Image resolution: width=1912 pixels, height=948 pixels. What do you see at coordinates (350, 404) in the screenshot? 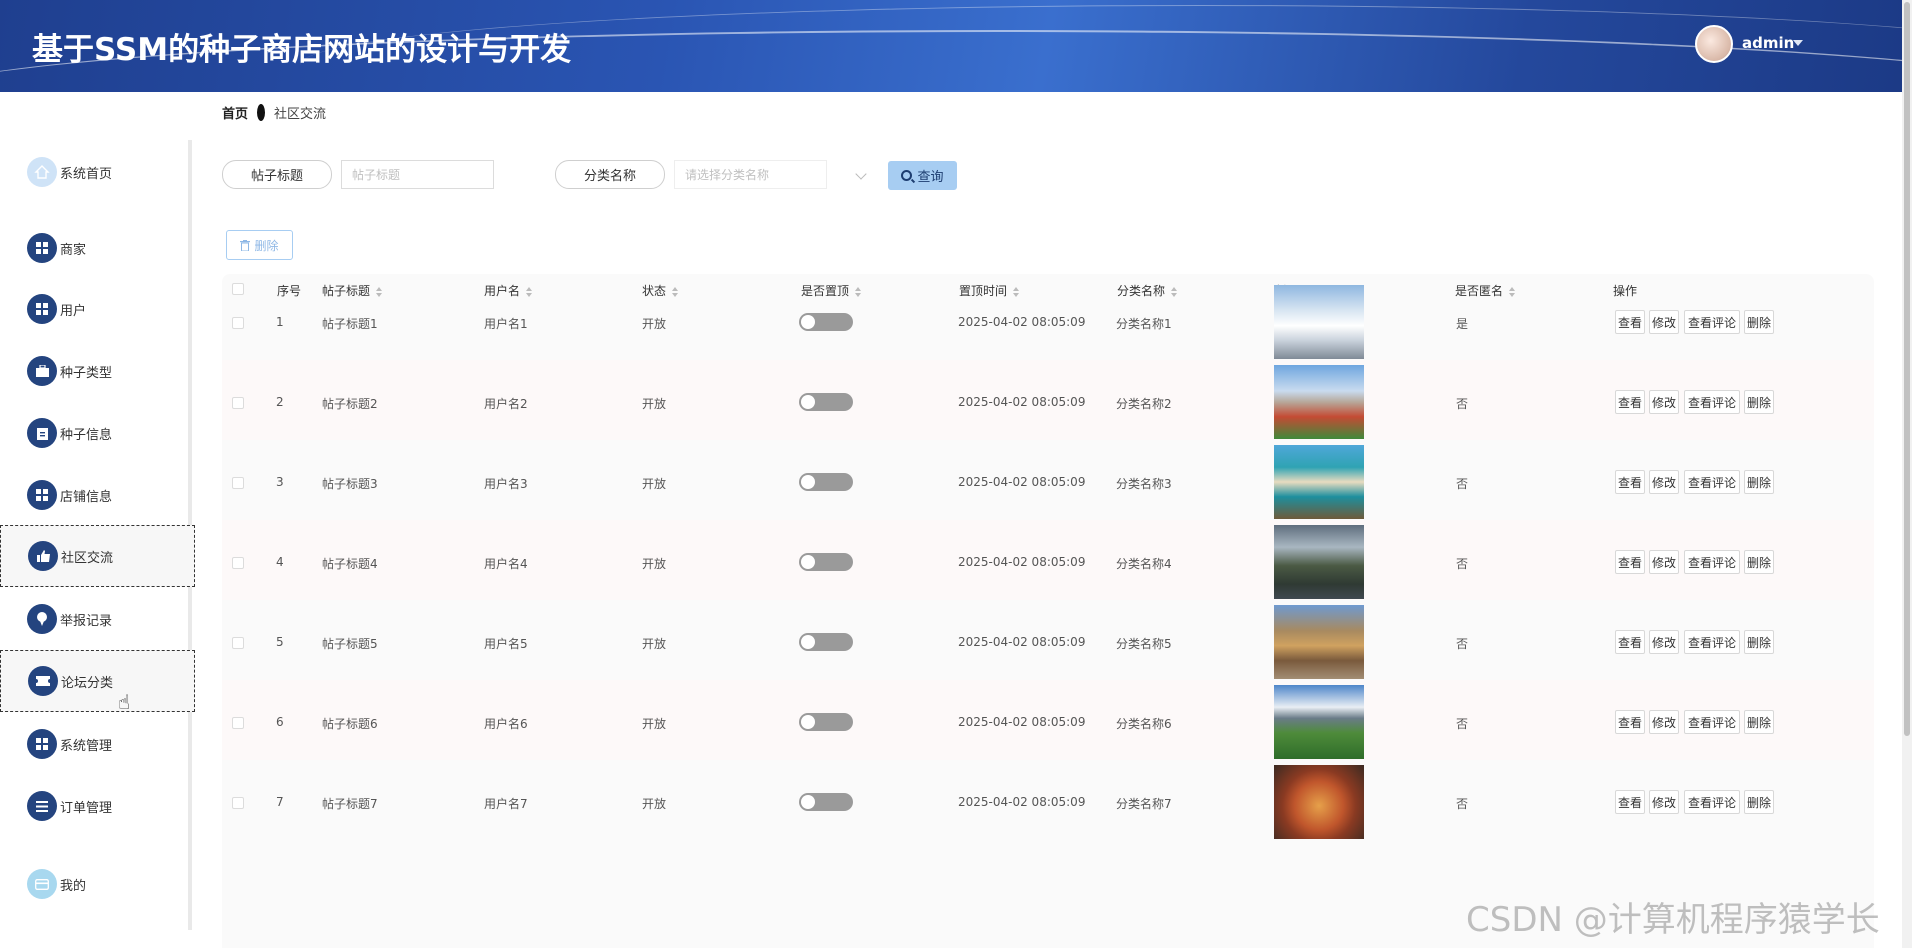
I see `post-title: 帖子标题2` at bounding box center [350, 404].